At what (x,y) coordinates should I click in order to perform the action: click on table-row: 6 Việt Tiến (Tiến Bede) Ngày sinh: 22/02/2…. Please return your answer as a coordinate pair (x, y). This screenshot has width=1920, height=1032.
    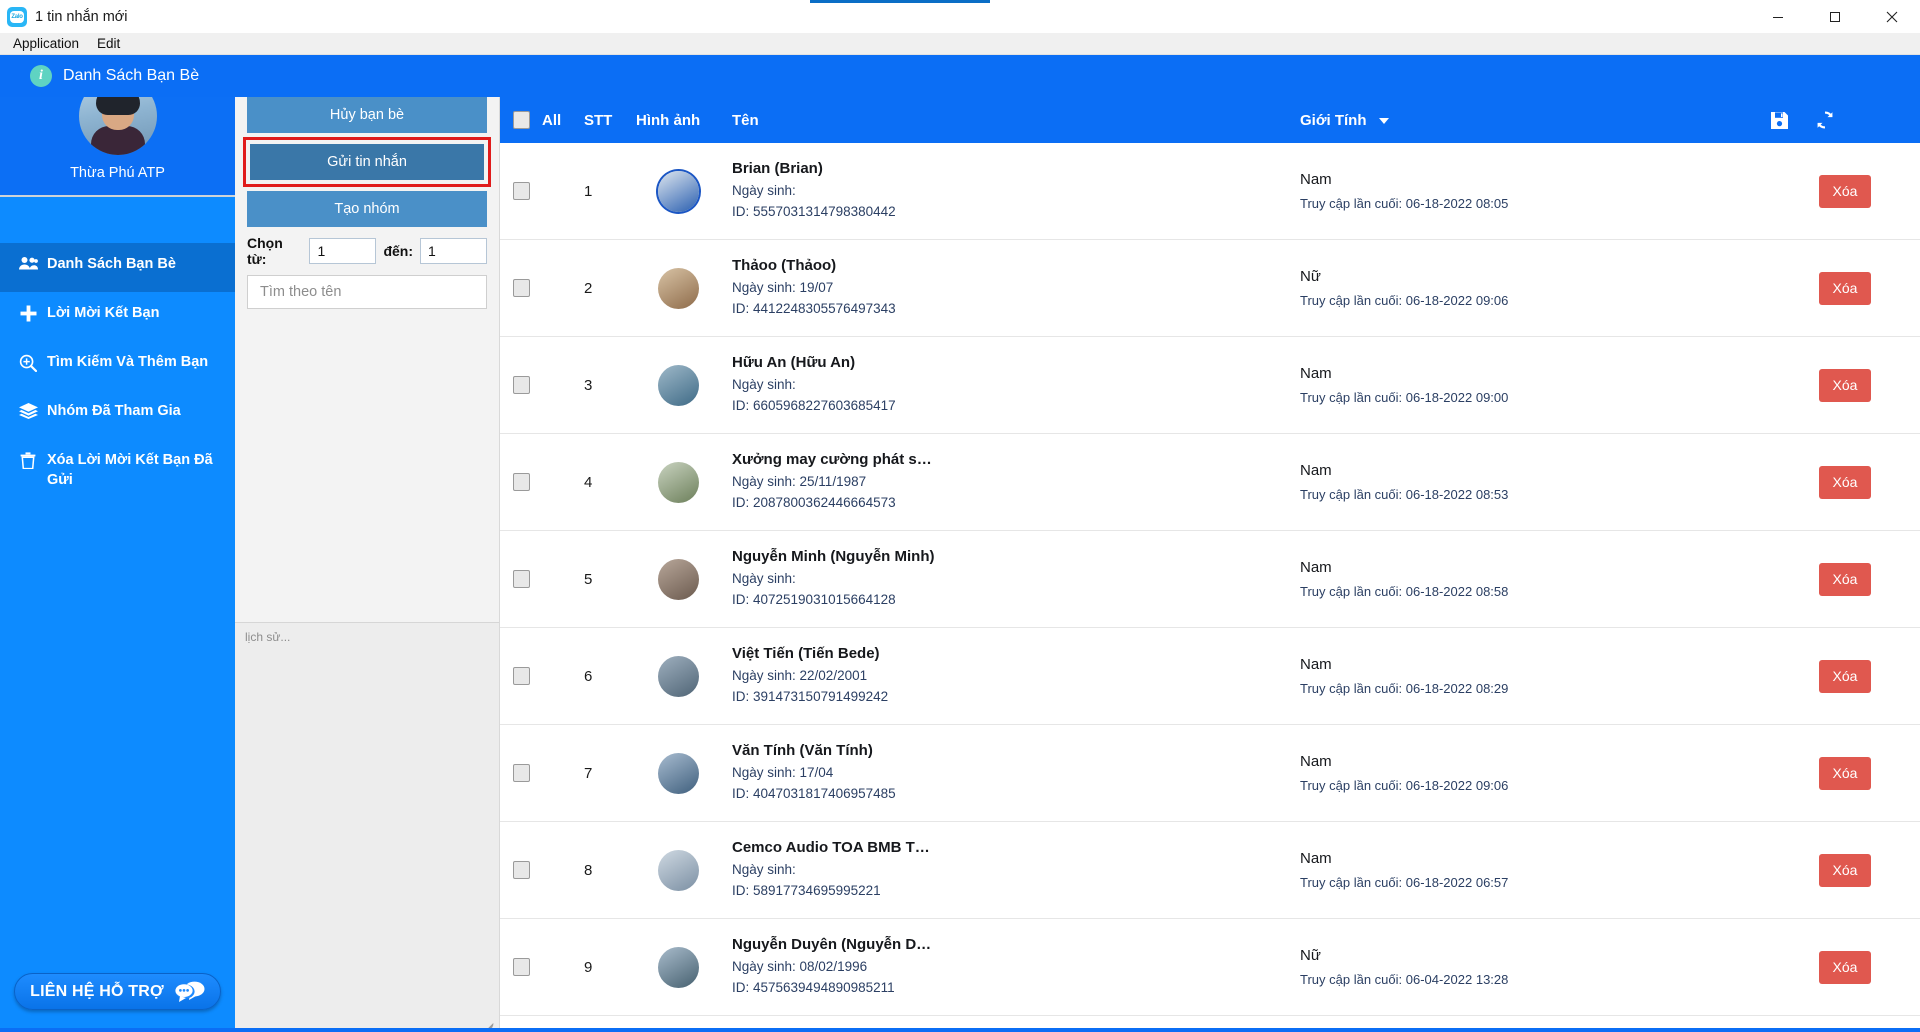
    Looking at the image, I should click on (1210, 676).